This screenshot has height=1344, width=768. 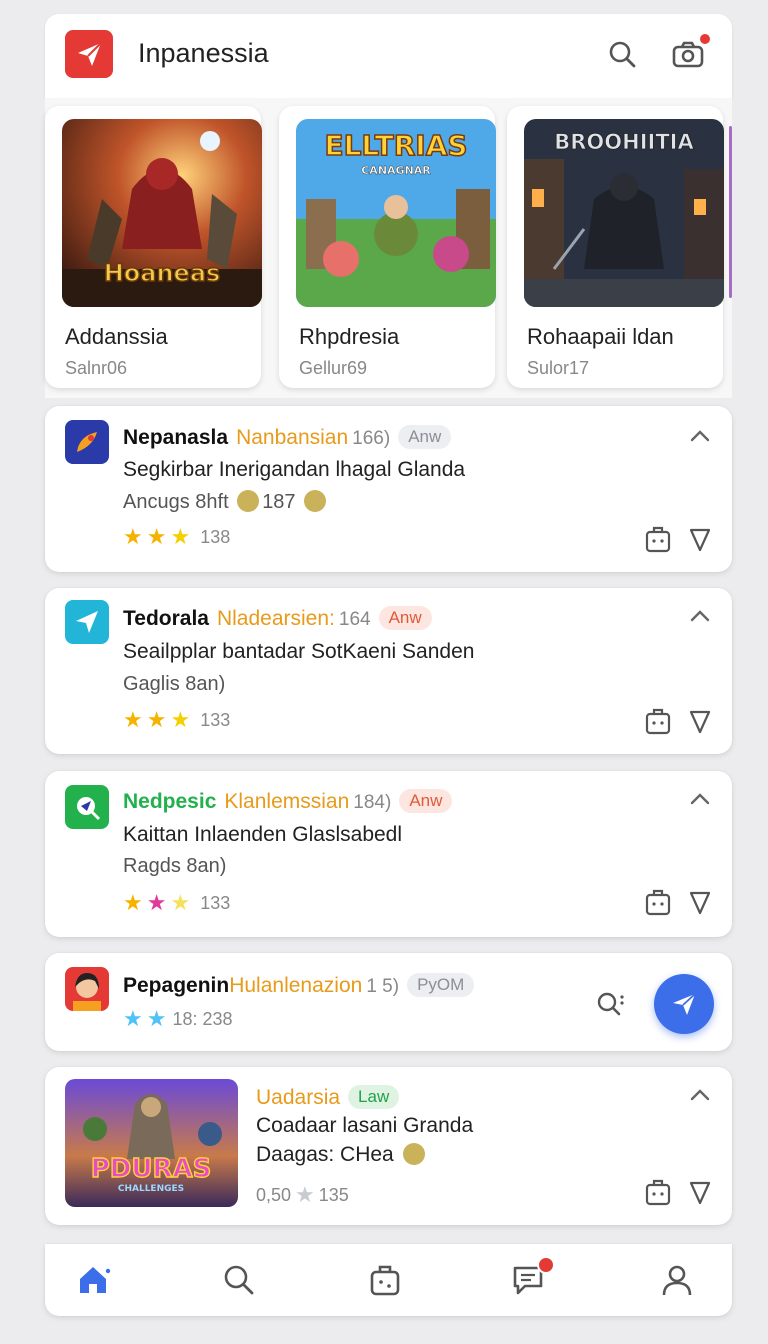 I want to click on send-icon, so click(x=684, y=1004).